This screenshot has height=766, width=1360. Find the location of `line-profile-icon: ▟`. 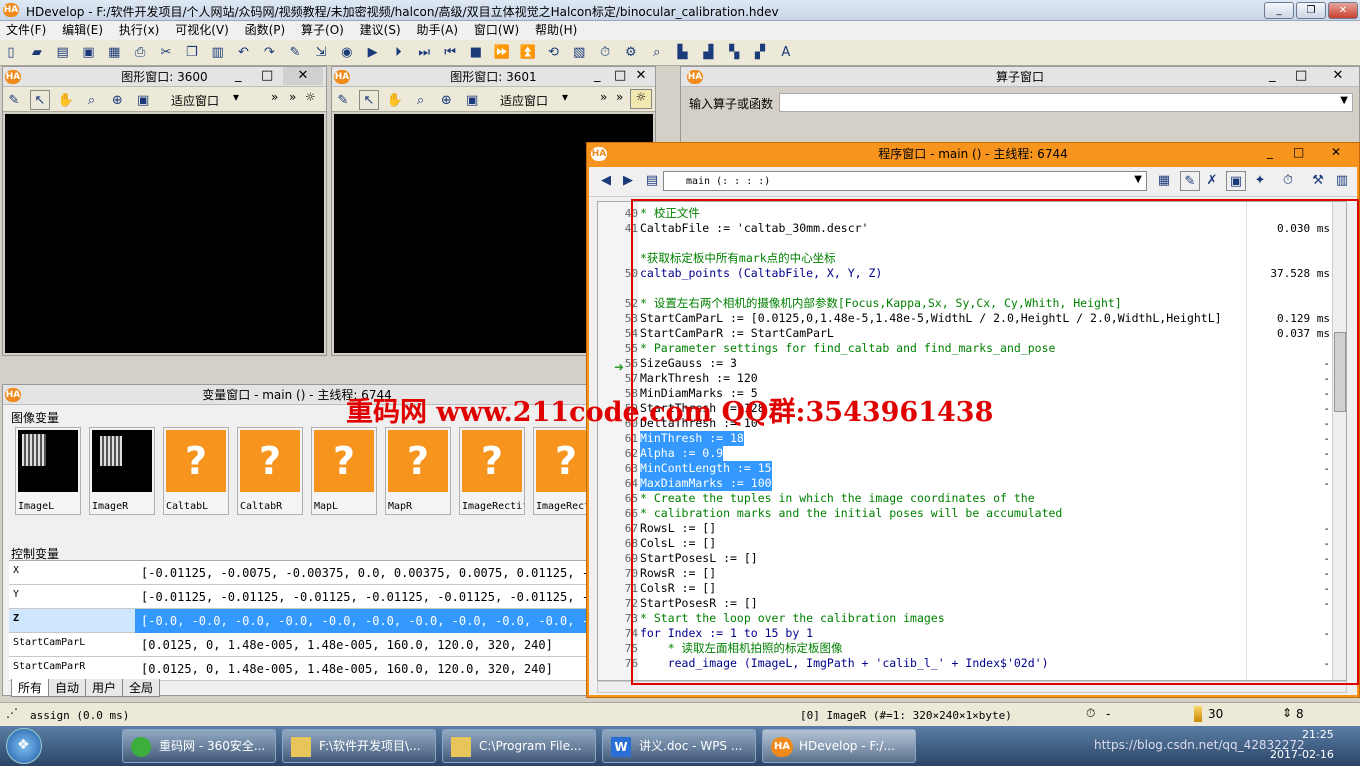

line-profile-icon: ▟ is located at coordinates (708, 53).